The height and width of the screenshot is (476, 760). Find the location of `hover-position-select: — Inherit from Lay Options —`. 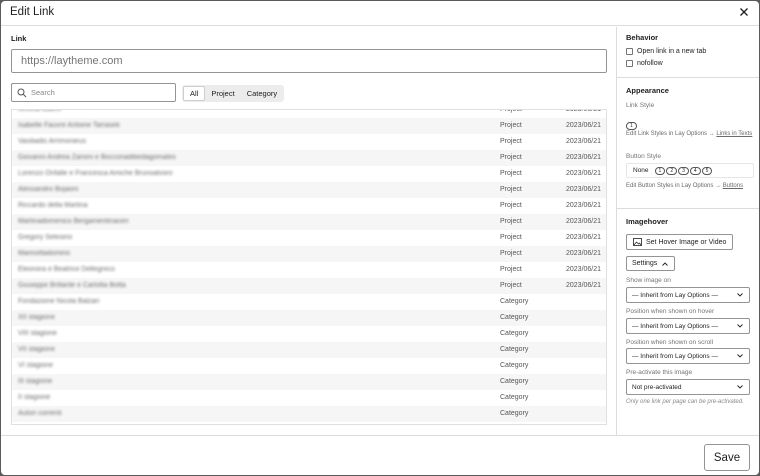

hover-position-select: — Inherit from Lay Options — is located at coordinates (688, 326).